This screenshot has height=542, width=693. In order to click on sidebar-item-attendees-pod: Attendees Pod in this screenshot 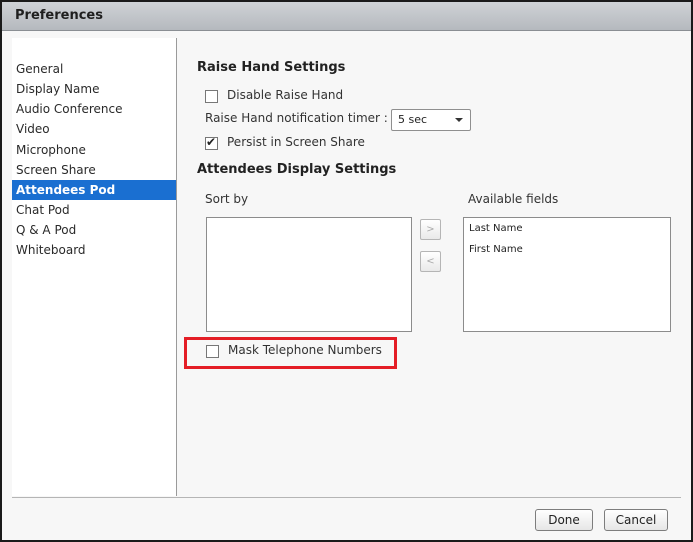, I will do `click(94, 190)`.